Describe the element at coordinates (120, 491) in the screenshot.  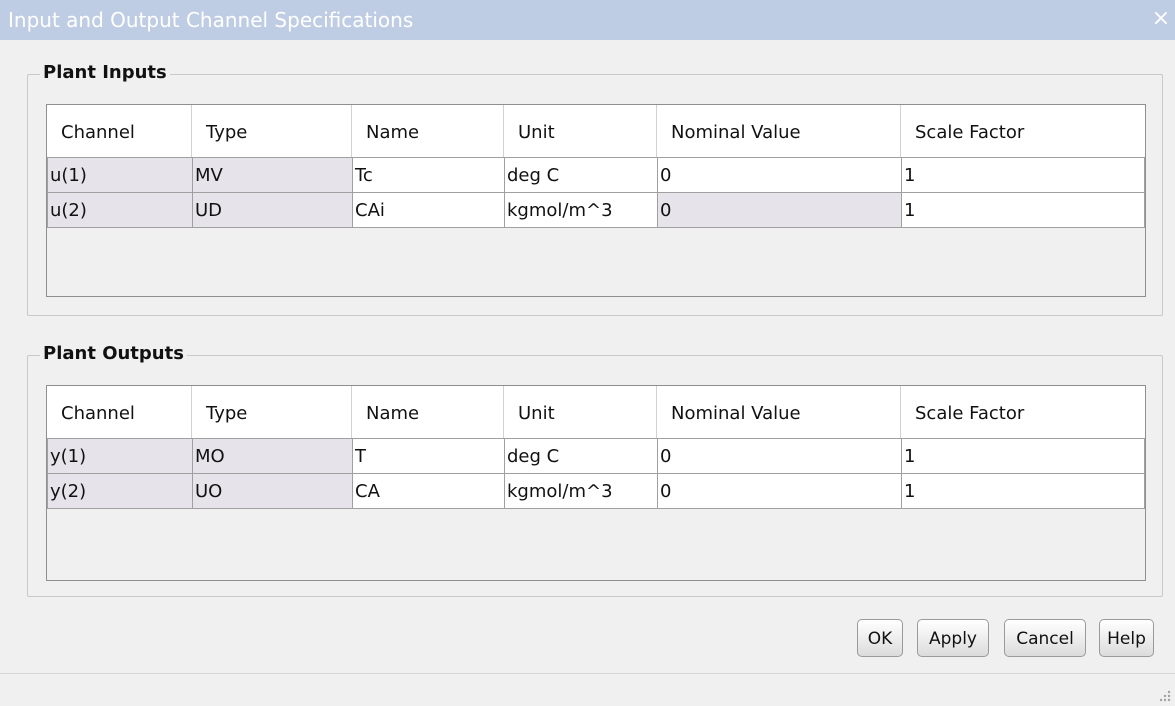
I see `channel-cell: y(2)` at that location.